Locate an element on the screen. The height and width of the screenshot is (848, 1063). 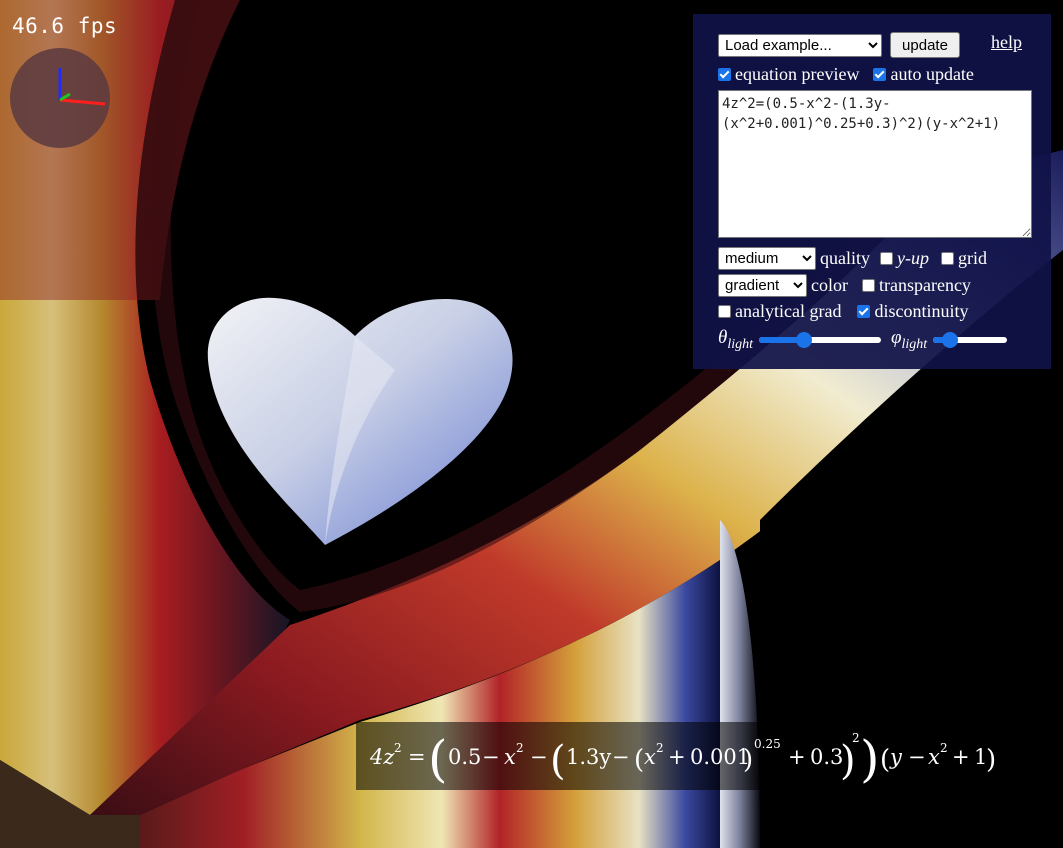
quality-label: quality is located at coordinates (845, 258).